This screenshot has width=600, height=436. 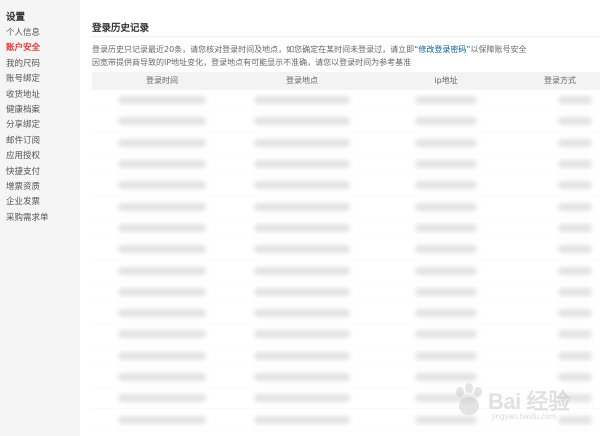 What do you see at coordinates (42, 48) in the screenshot?
I see `sidebar-item-account-security: 账户安全` at bounding box center [42, 48].